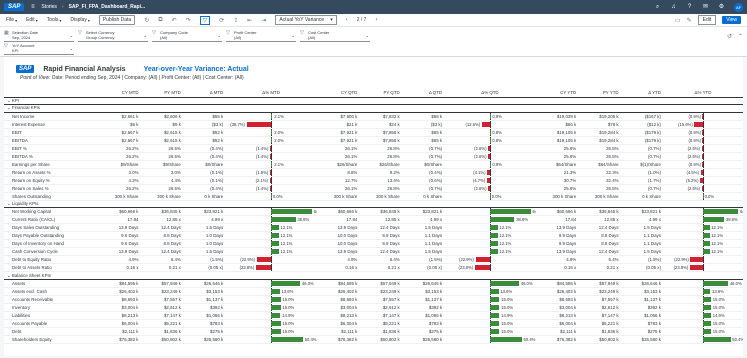  What do you see at coordinates (705, 7) in the screenshot?
I see `chat-icon: ✉` at bounding box center [705, 7].